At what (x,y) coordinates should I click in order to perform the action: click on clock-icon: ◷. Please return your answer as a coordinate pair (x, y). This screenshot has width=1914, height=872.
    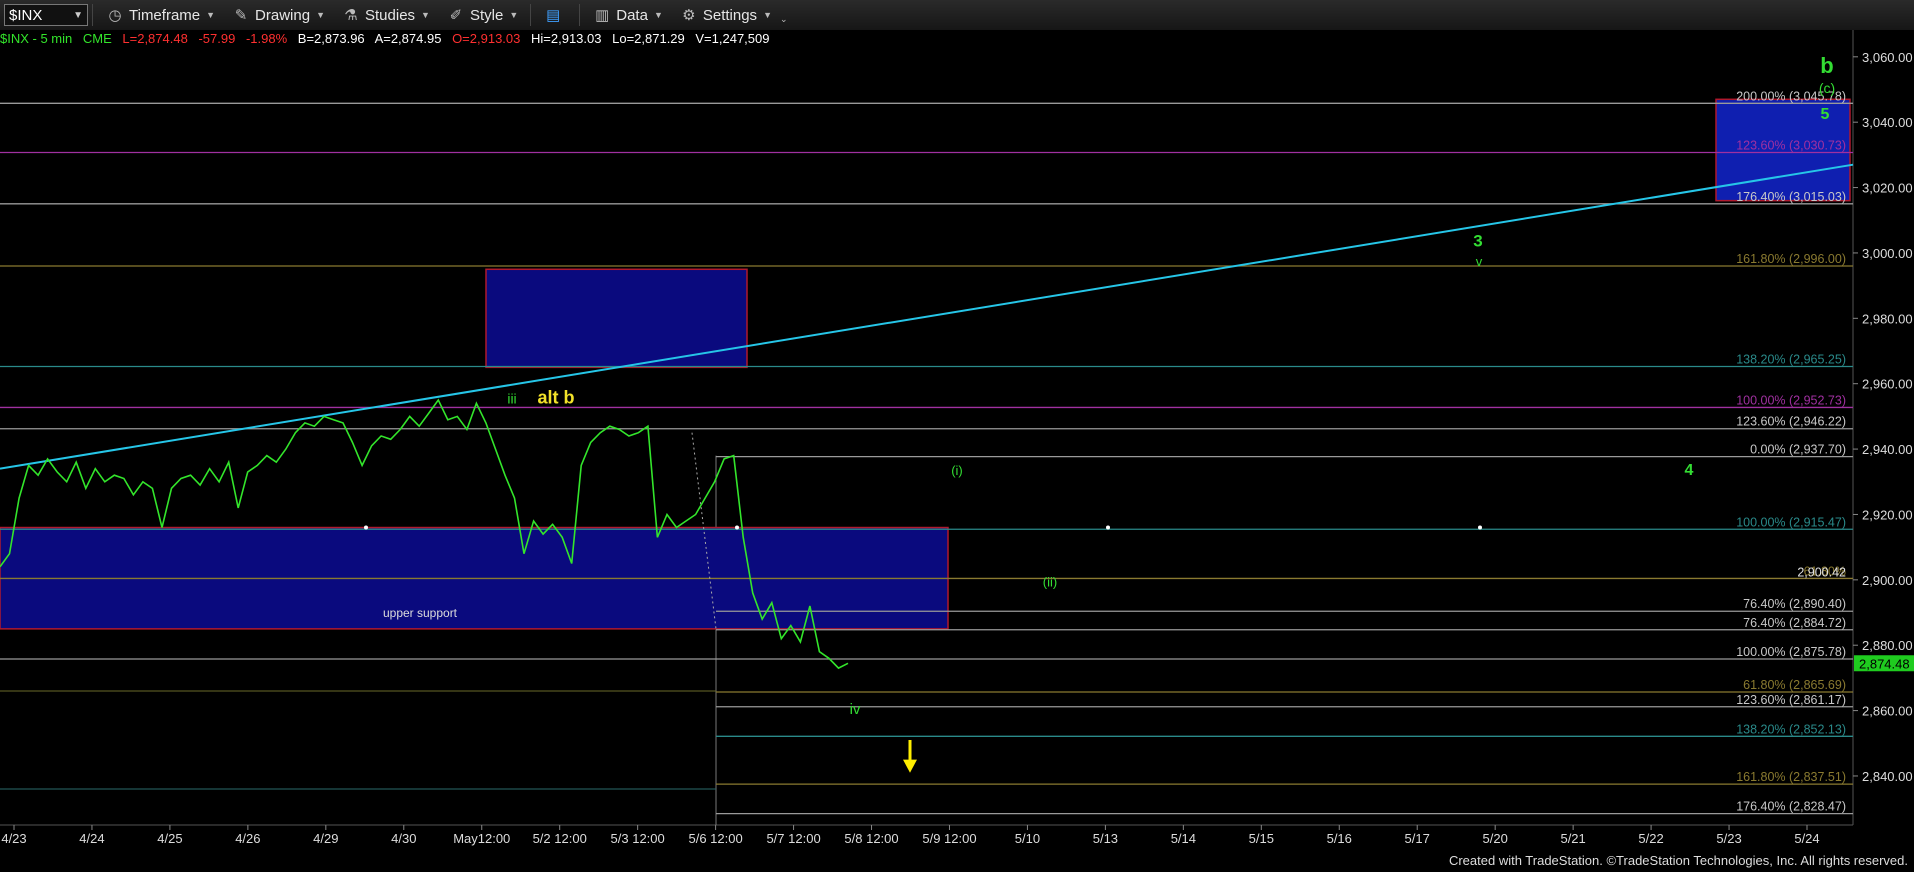
    Looking at the image, I should click on (115, 15).